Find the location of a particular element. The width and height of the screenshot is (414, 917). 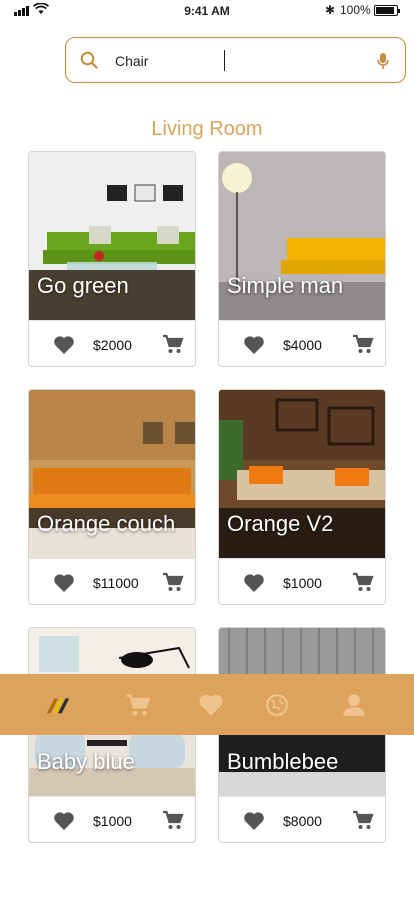

product-actions: $4000 is located at coordinates (302, 343).